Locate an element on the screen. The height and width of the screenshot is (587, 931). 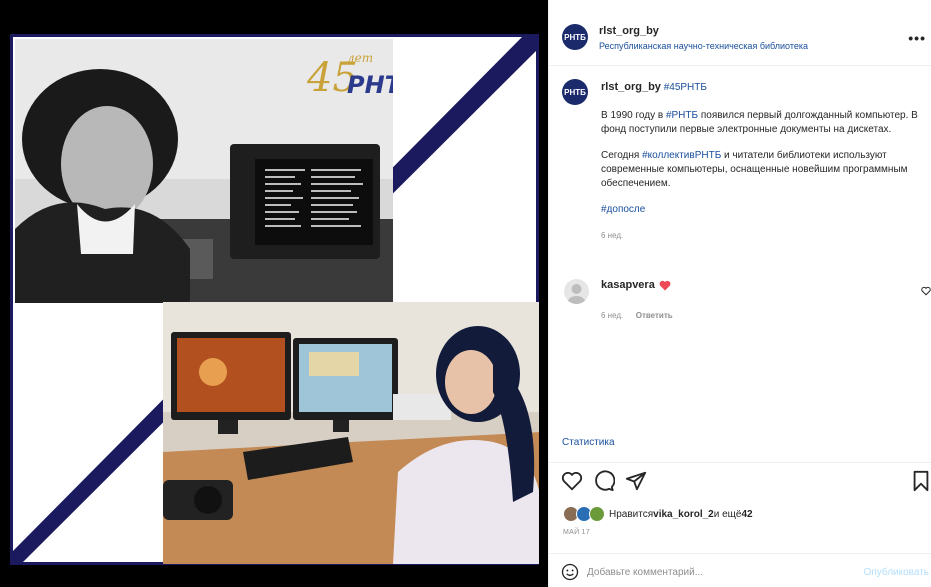
account-avatar: РНТБ is located at coordinates (575, 37).